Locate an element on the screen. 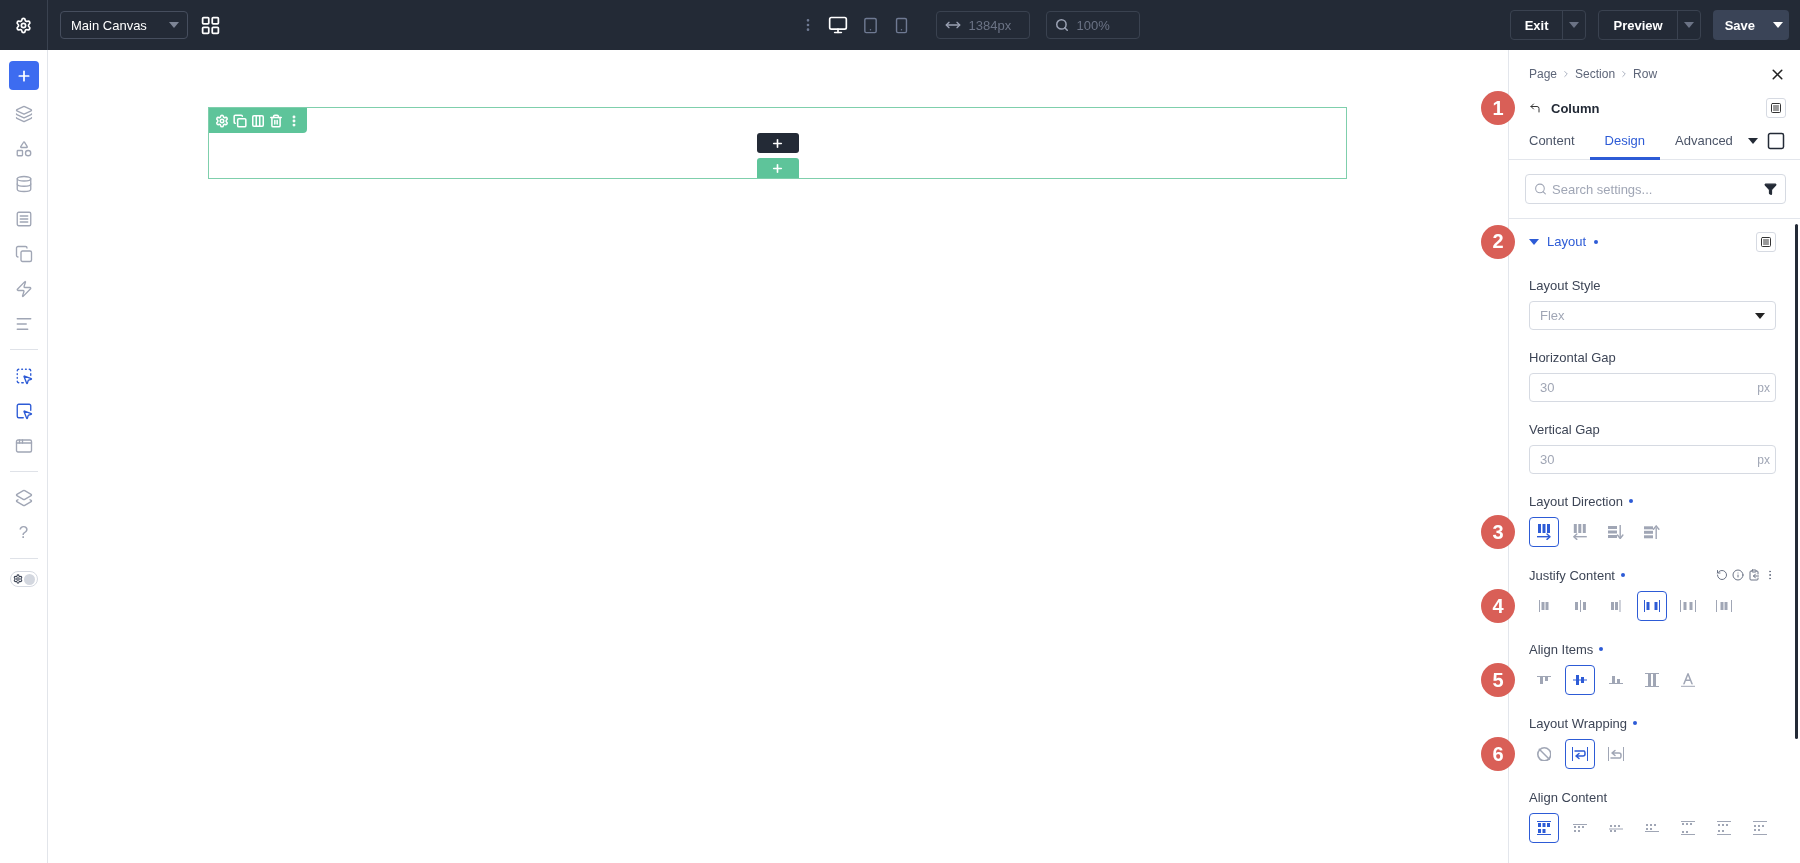  callout-badge: 6 is located at coordinates (1498, 754).